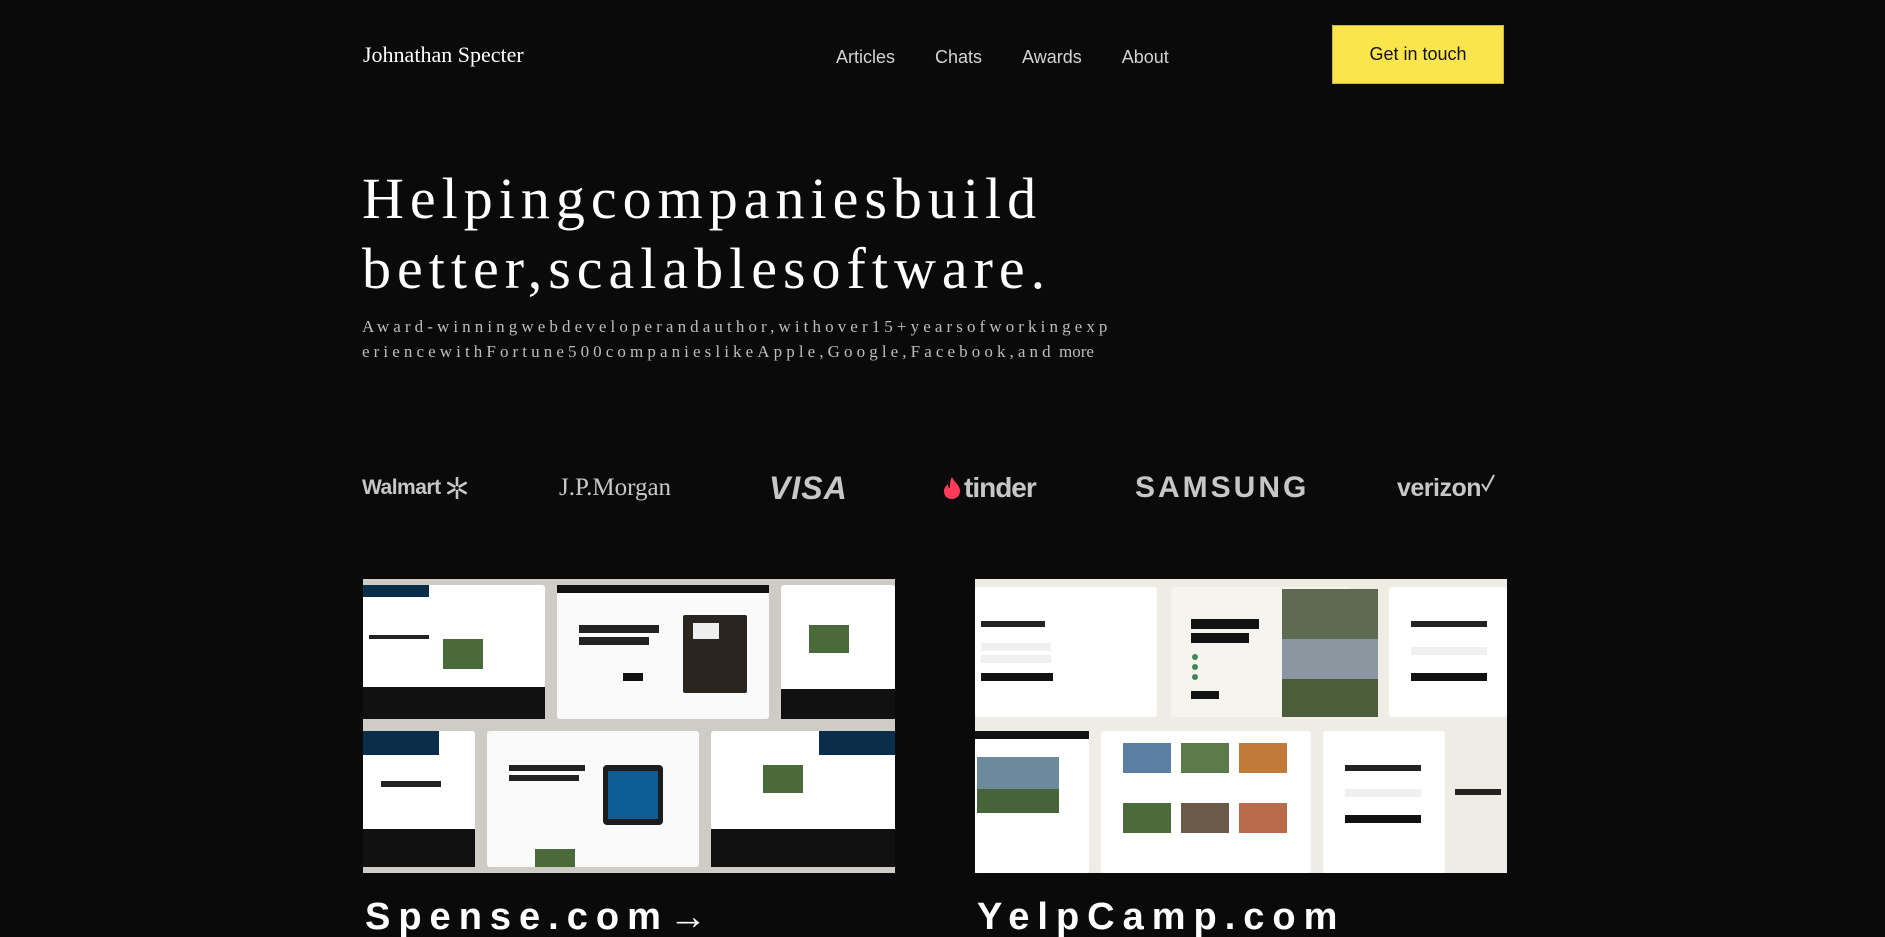 Image resolution: width=1885 pixels, height=937 pixels. Describe the element at coordinates (702, 198) in the screenshot. I see `hero-title-line-1: Helpingcompaniesbuild` at that location.